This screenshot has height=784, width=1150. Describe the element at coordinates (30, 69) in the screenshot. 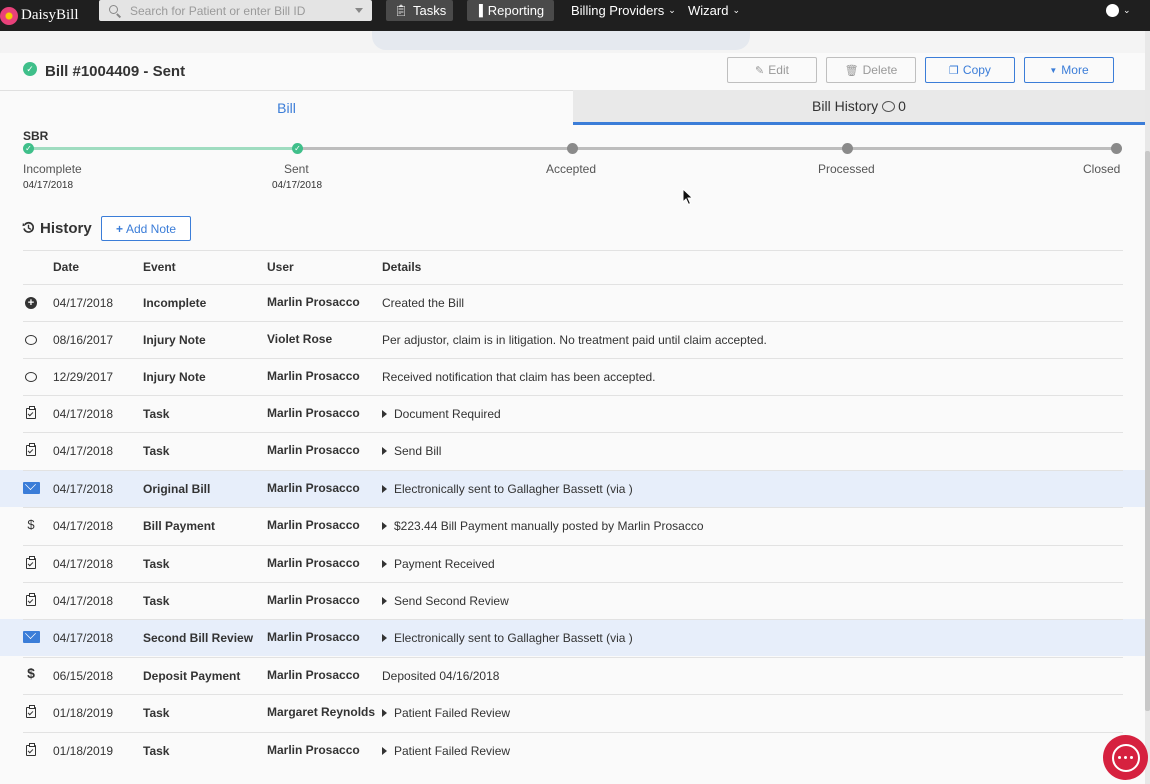

I see `check-circle-icon: ✓` at that location.